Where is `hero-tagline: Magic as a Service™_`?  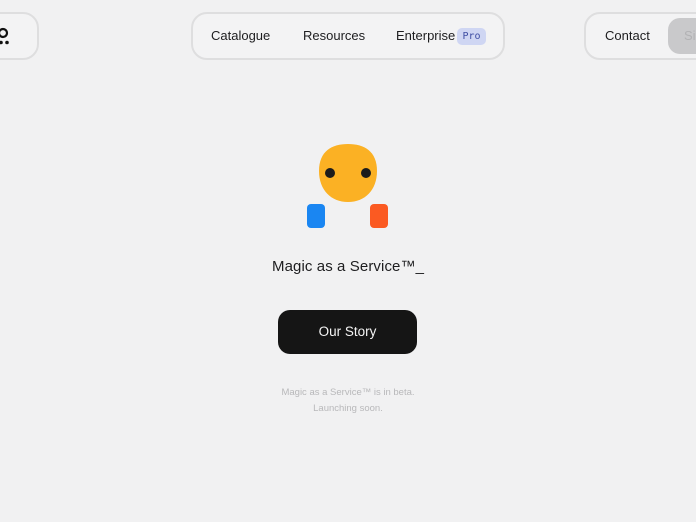 hero-tagline: Magic as a Service™_ is located at coordinates (348, 266).